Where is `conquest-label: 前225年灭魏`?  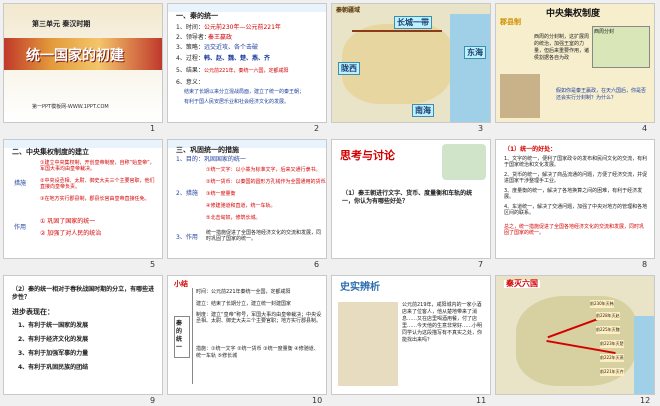 conquest-label: 前225年灭魏 is located at coordinates (608, 330).